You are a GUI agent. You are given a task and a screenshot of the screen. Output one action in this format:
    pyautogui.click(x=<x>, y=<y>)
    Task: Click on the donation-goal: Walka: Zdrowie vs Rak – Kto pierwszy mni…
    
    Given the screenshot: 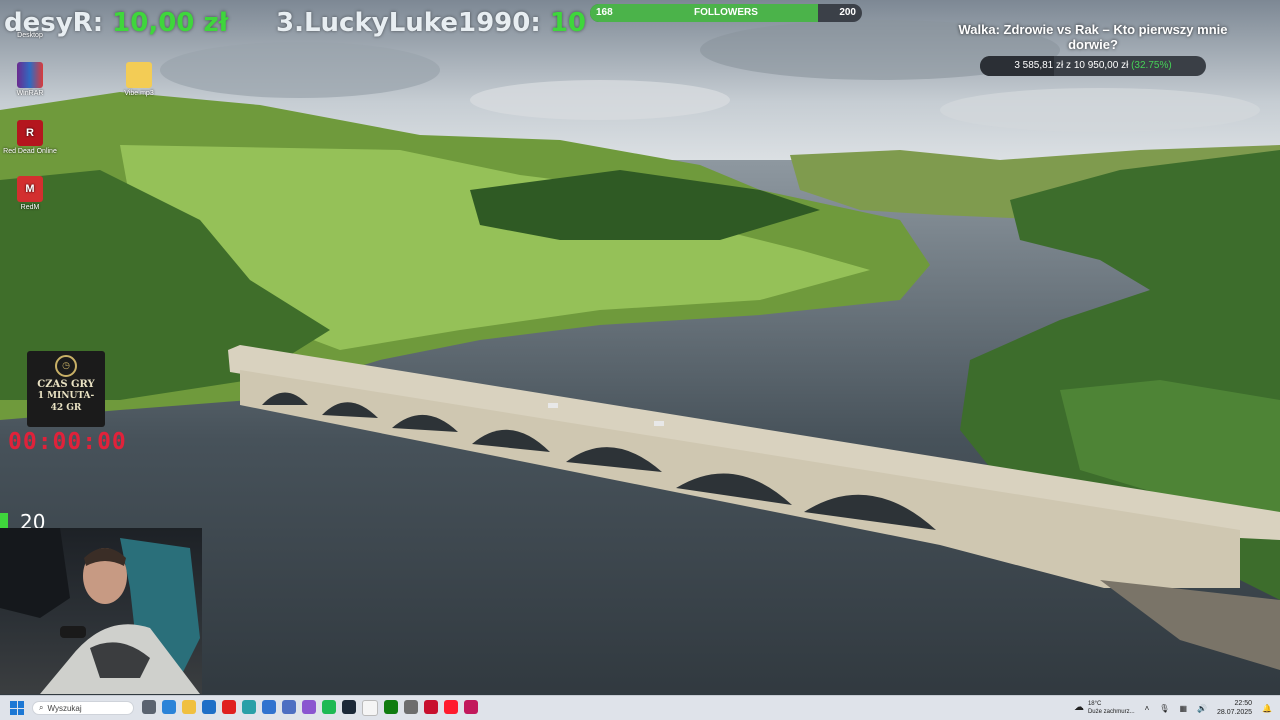 What is the action you would take?
    pyautogui.click(x=1093, y=49)
    